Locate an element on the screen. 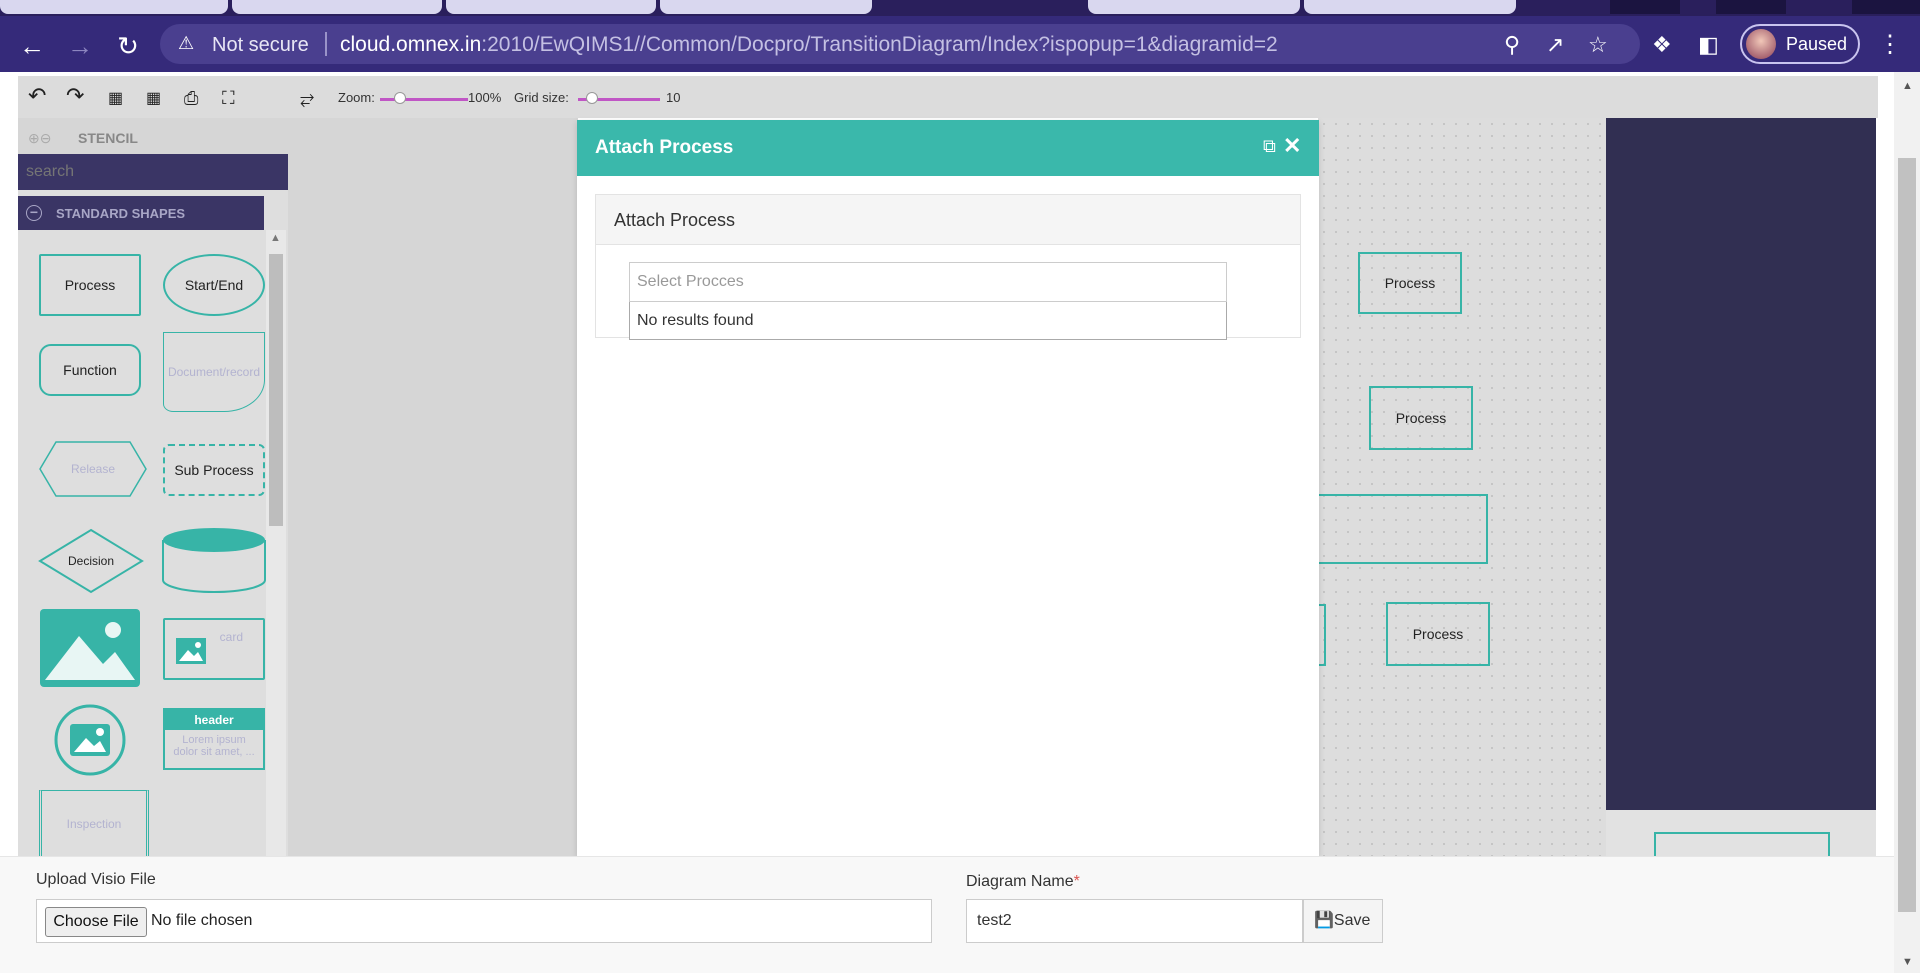  profile-button: Paused is located at coordinates (1800, 44).